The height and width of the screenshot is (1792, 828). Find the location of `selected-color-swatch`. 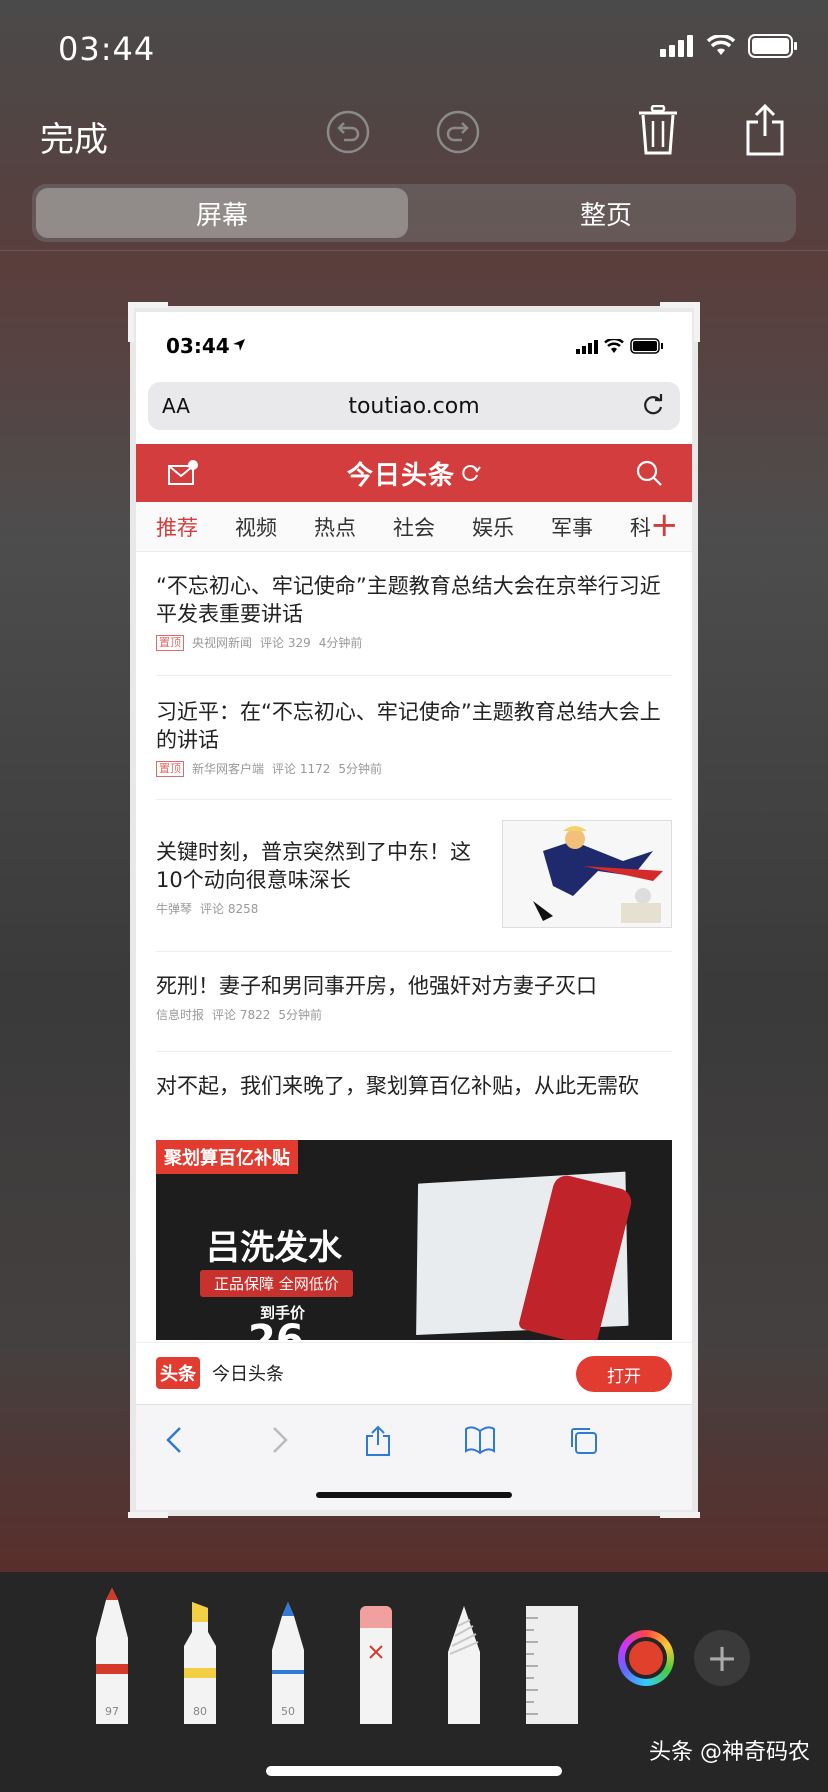

selected-color-swatch is located at coordinates (646, 1658).